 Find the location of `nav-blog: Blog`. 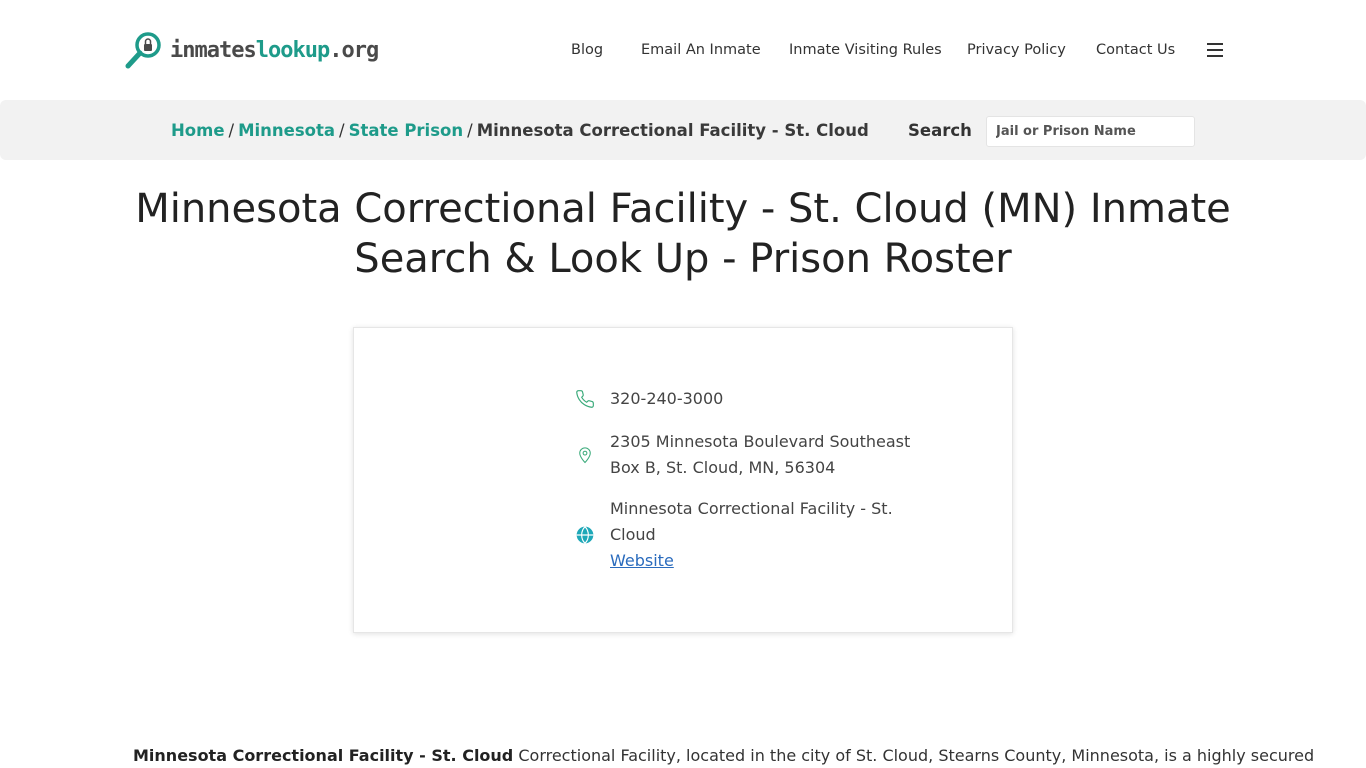

nav-blog: Blog is located at coordinates (587, 50).